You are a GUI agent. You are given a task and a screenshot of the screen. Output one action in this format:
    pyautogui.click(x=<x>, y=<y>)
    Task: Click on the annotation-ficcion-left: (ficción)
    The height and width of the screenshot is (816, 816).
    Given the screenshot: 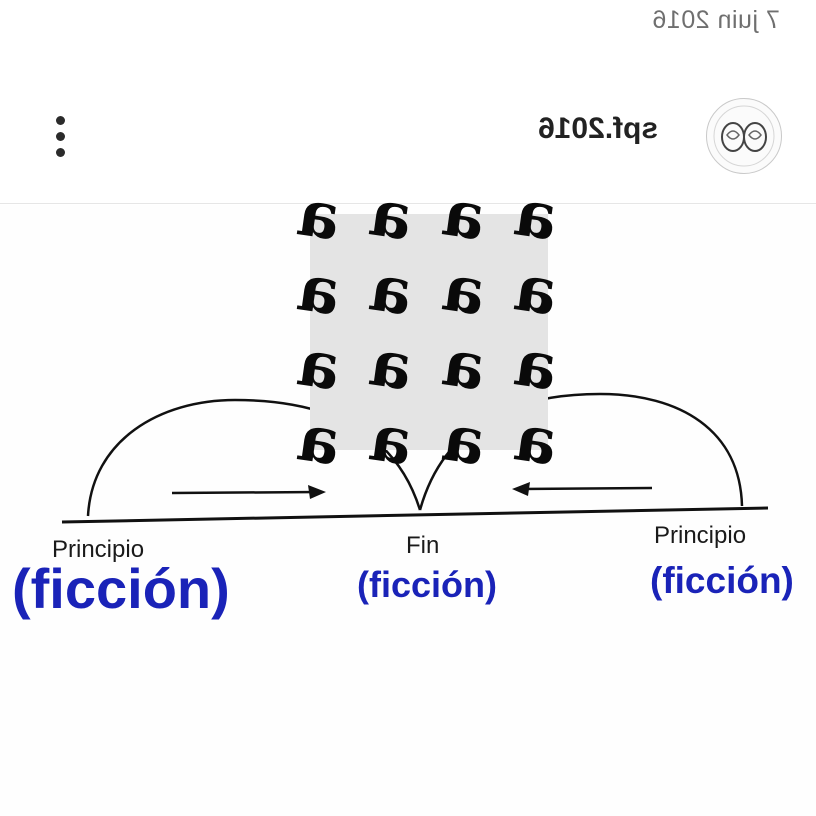 What is the action you would take?
    pyautogui.click(x=121, y=588)
    